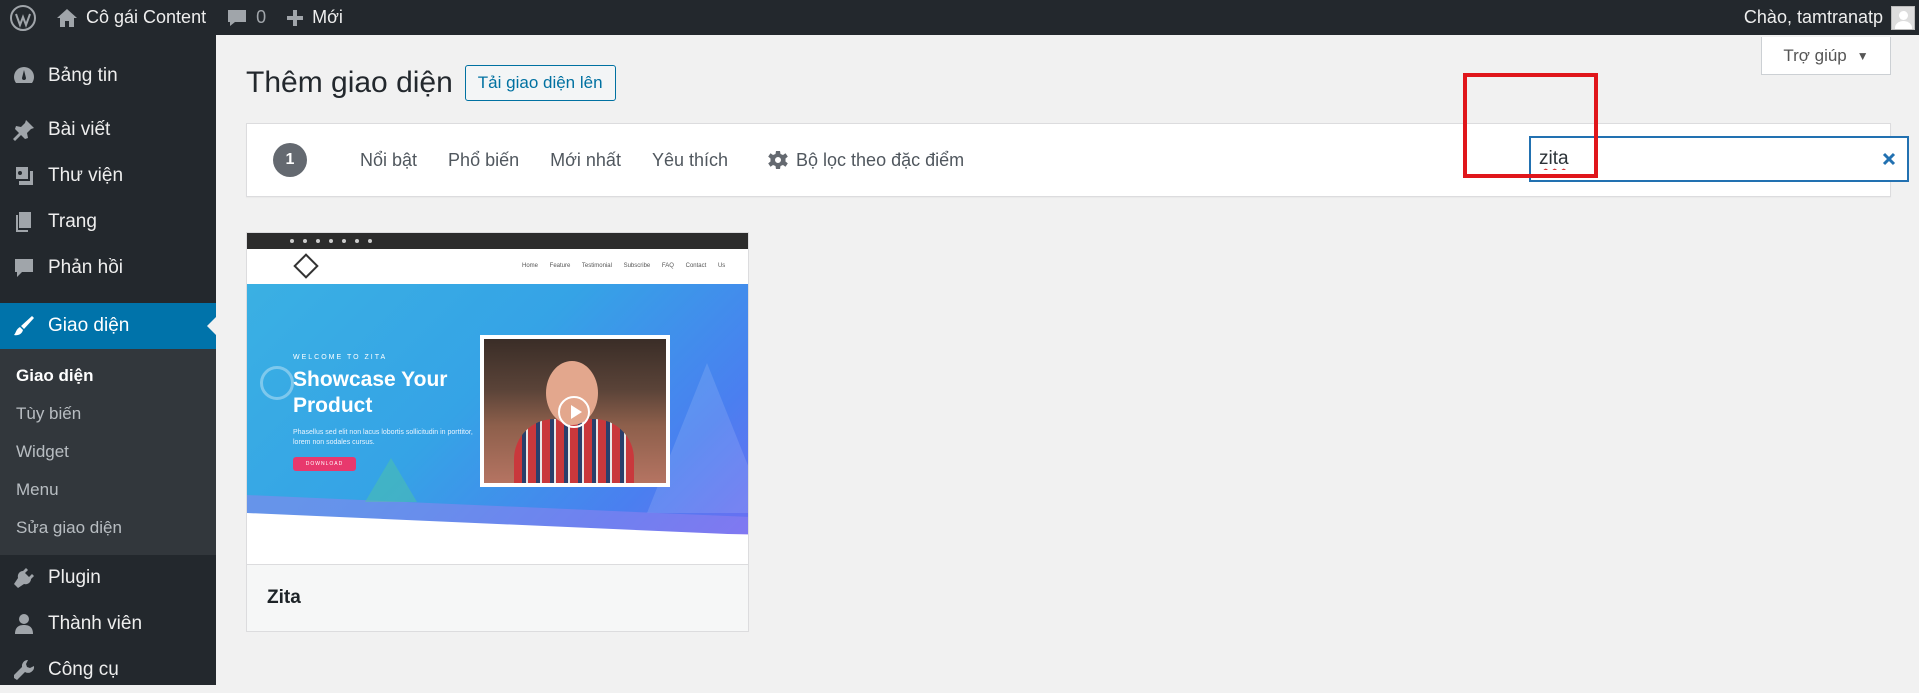  I want to click on my-account: Chào, tamtranatp, so click(1831, 17).